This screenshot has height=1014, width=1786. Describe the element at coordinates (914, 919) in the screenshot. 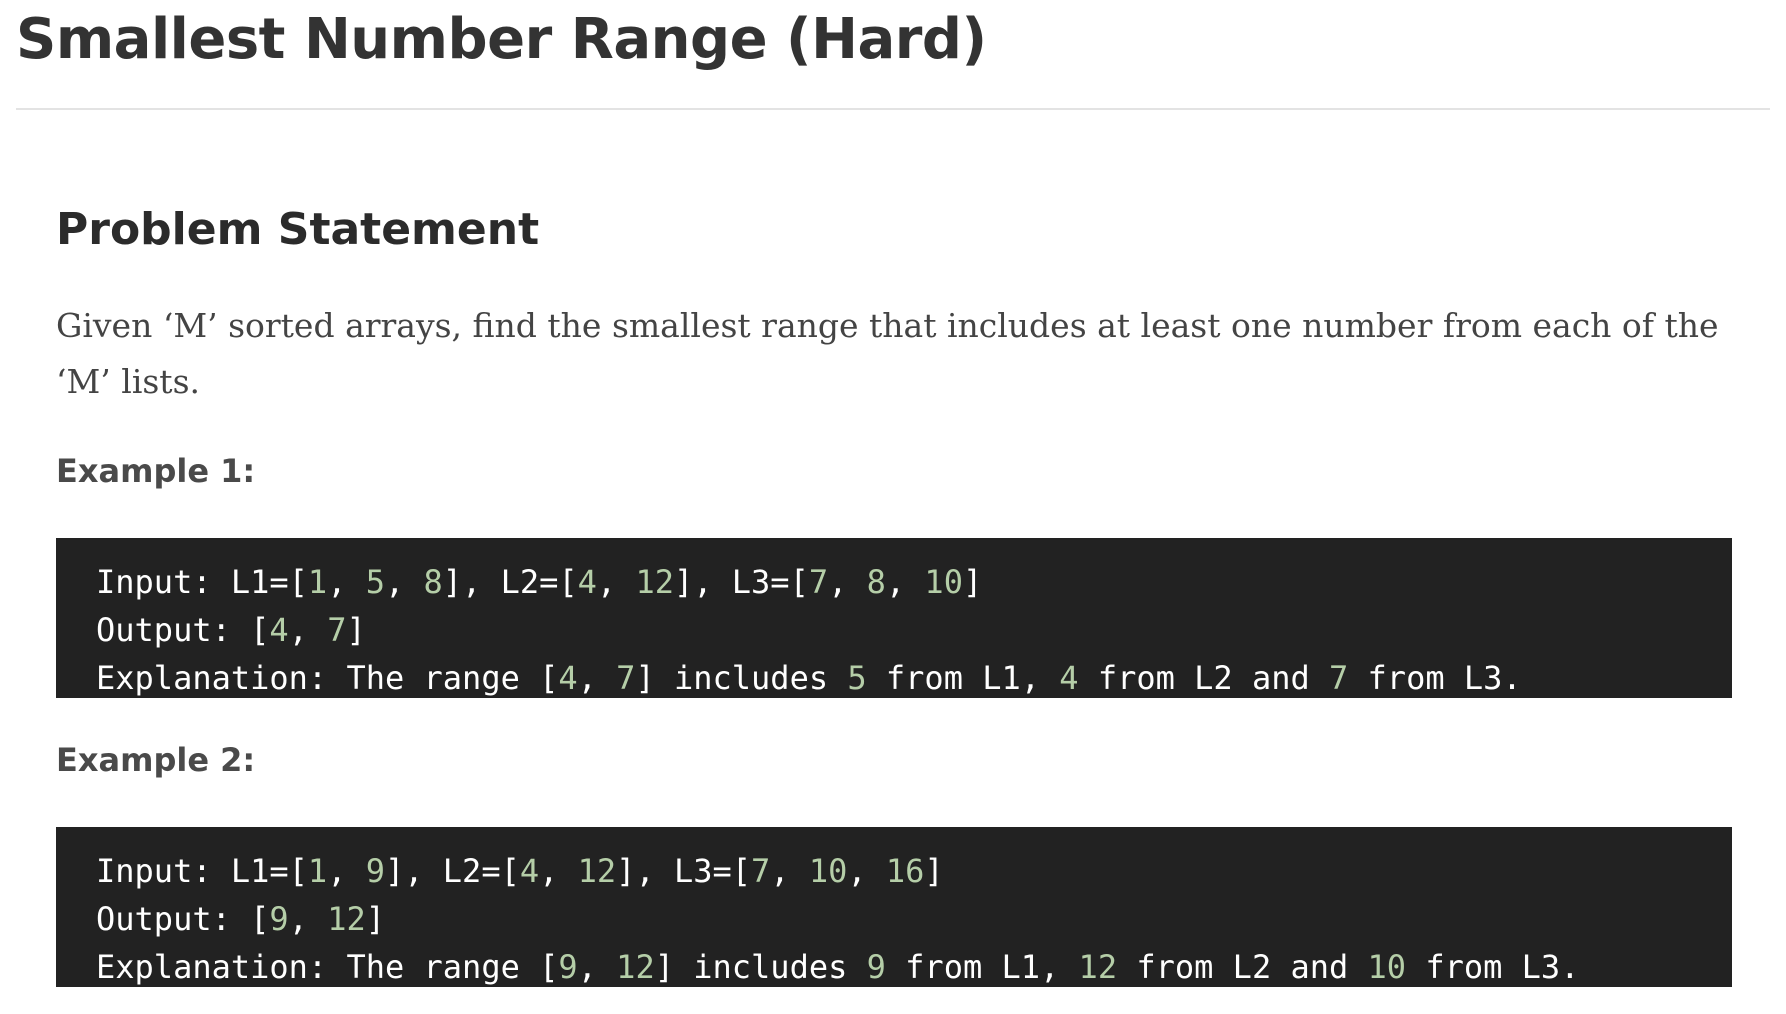

I see `code-line: Output: [9, 12]` at that location.